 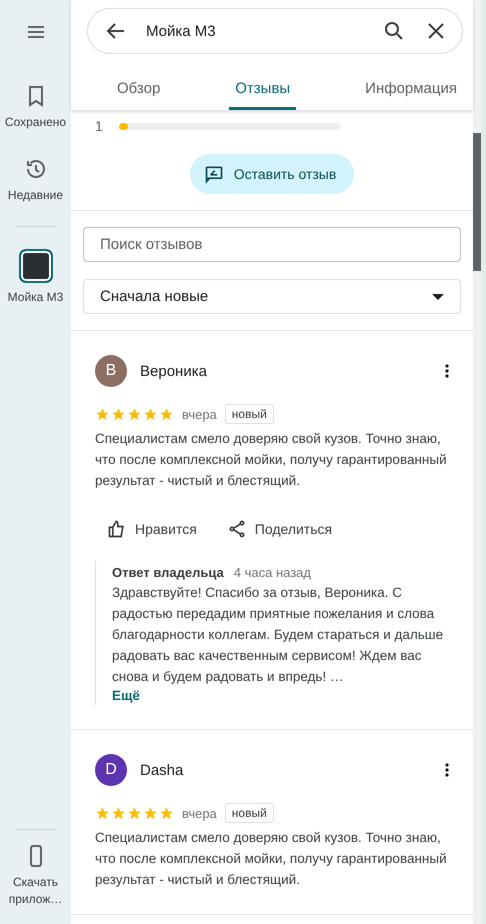 What do you see at coordinates (262, 95) in the screenshot?
I see `tab: Отзывы` at bounding box center [262, 95].